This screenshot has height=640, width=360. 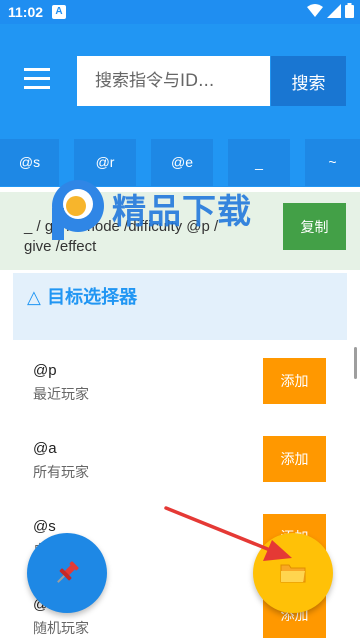 I want to click on search-button: 搜索, so click(x=308, y=81).